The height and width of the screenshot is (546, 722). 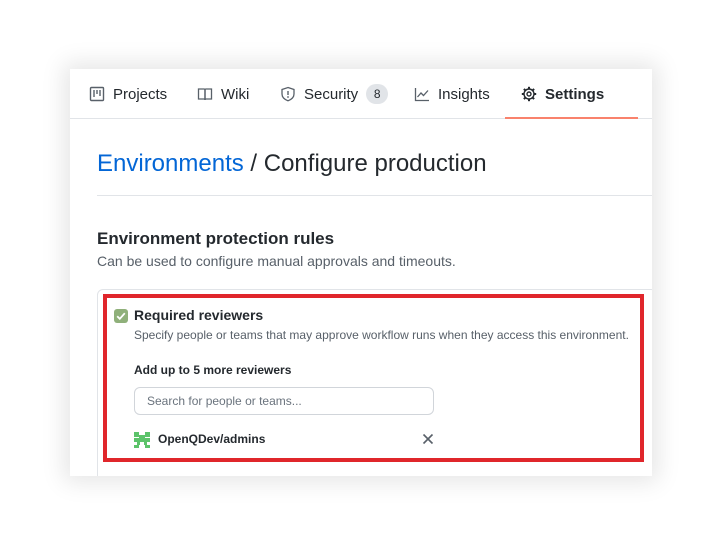 What do you see at coordinates (97, 94) in the screenshot?
I see `project-board-icon` at bounding box center [97, 94].